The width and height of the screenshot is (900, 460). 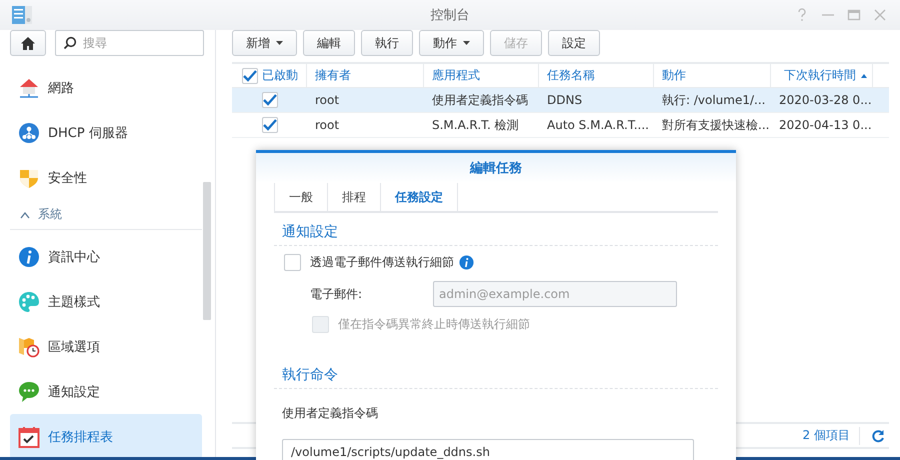 What do you see at coordinates (106, 177) in the screenshot?
I see `sidebar-item: 安全性` at bounding box center [106, 177].